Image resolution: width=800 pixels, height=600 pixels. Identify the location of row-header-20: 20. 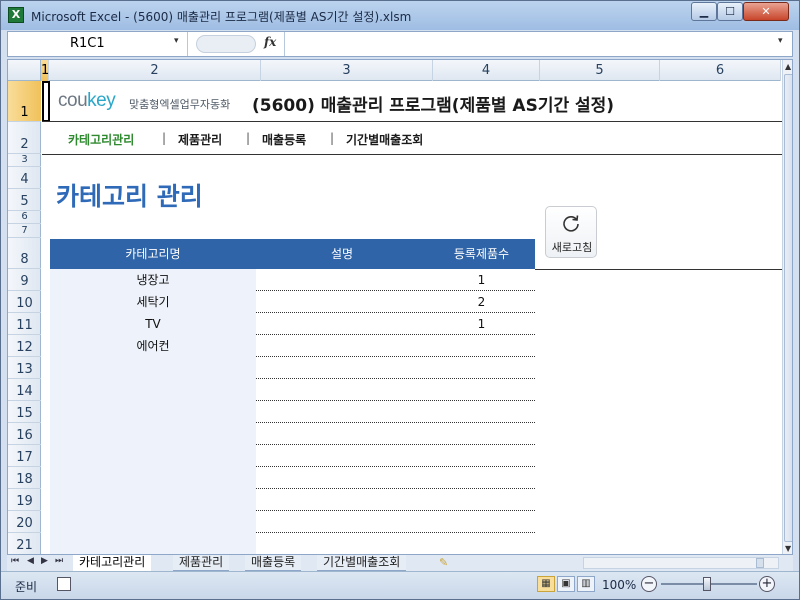
(24, 522).